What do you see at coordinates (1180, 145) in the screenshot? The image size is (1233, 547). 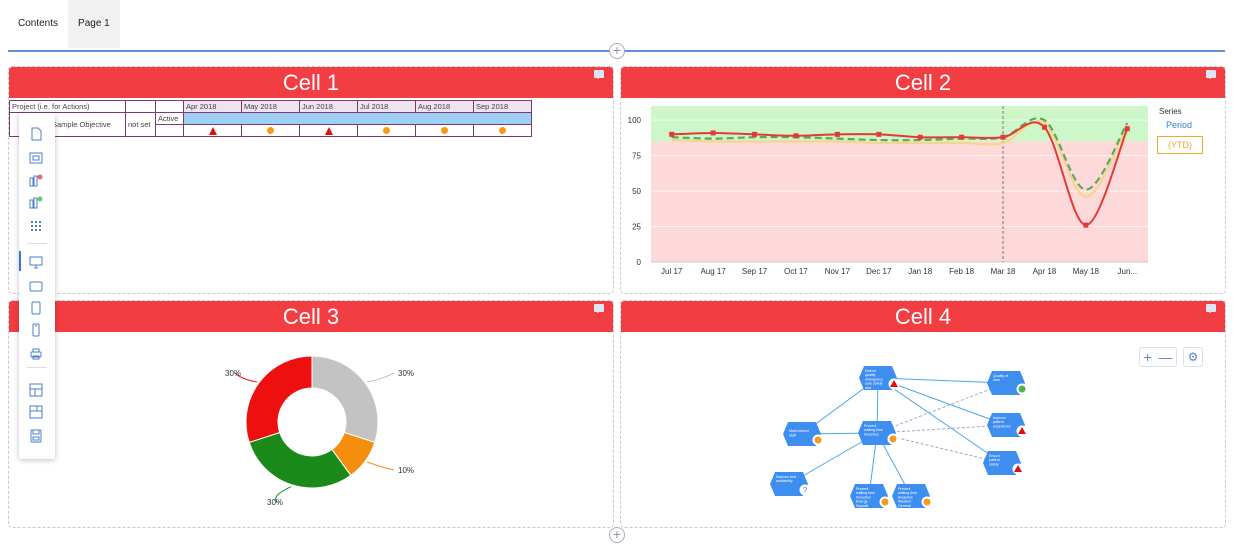 I see `legend-item-ytd: (YTD)` at bounding box center [1180, 145].